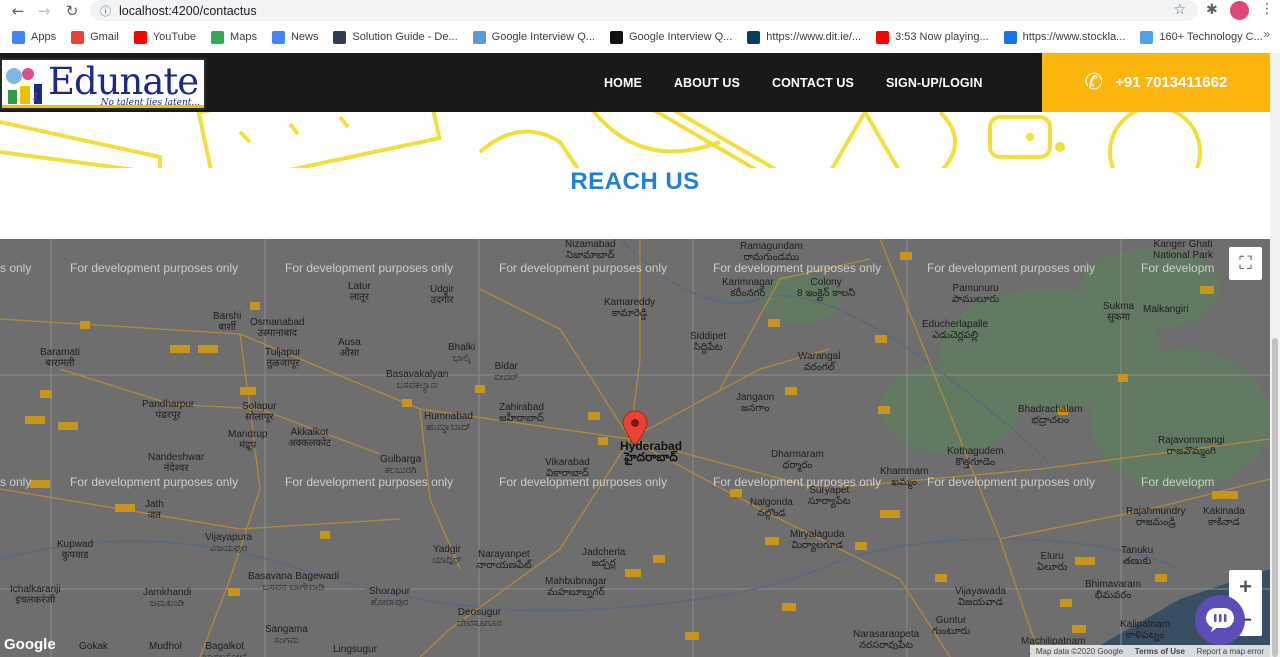 The image size is (1280, 657). What do you see at coordinates (904, 471) in the screenshot?
I see `city-name: Khammam` at bounding box center [904, 471].